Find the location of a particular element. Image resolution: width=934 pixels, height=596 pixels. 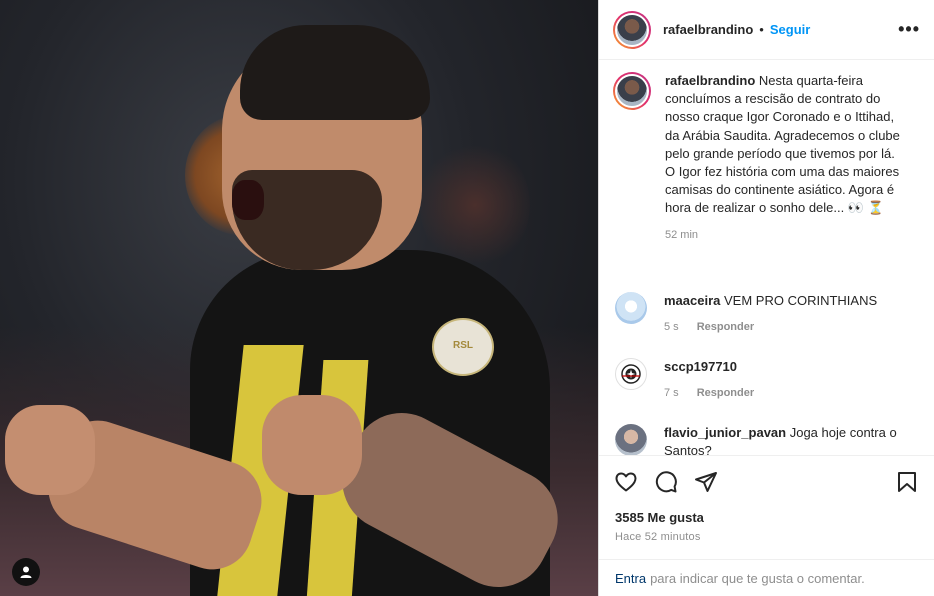

league-badge: RSL is located at coordinates (463, 347).